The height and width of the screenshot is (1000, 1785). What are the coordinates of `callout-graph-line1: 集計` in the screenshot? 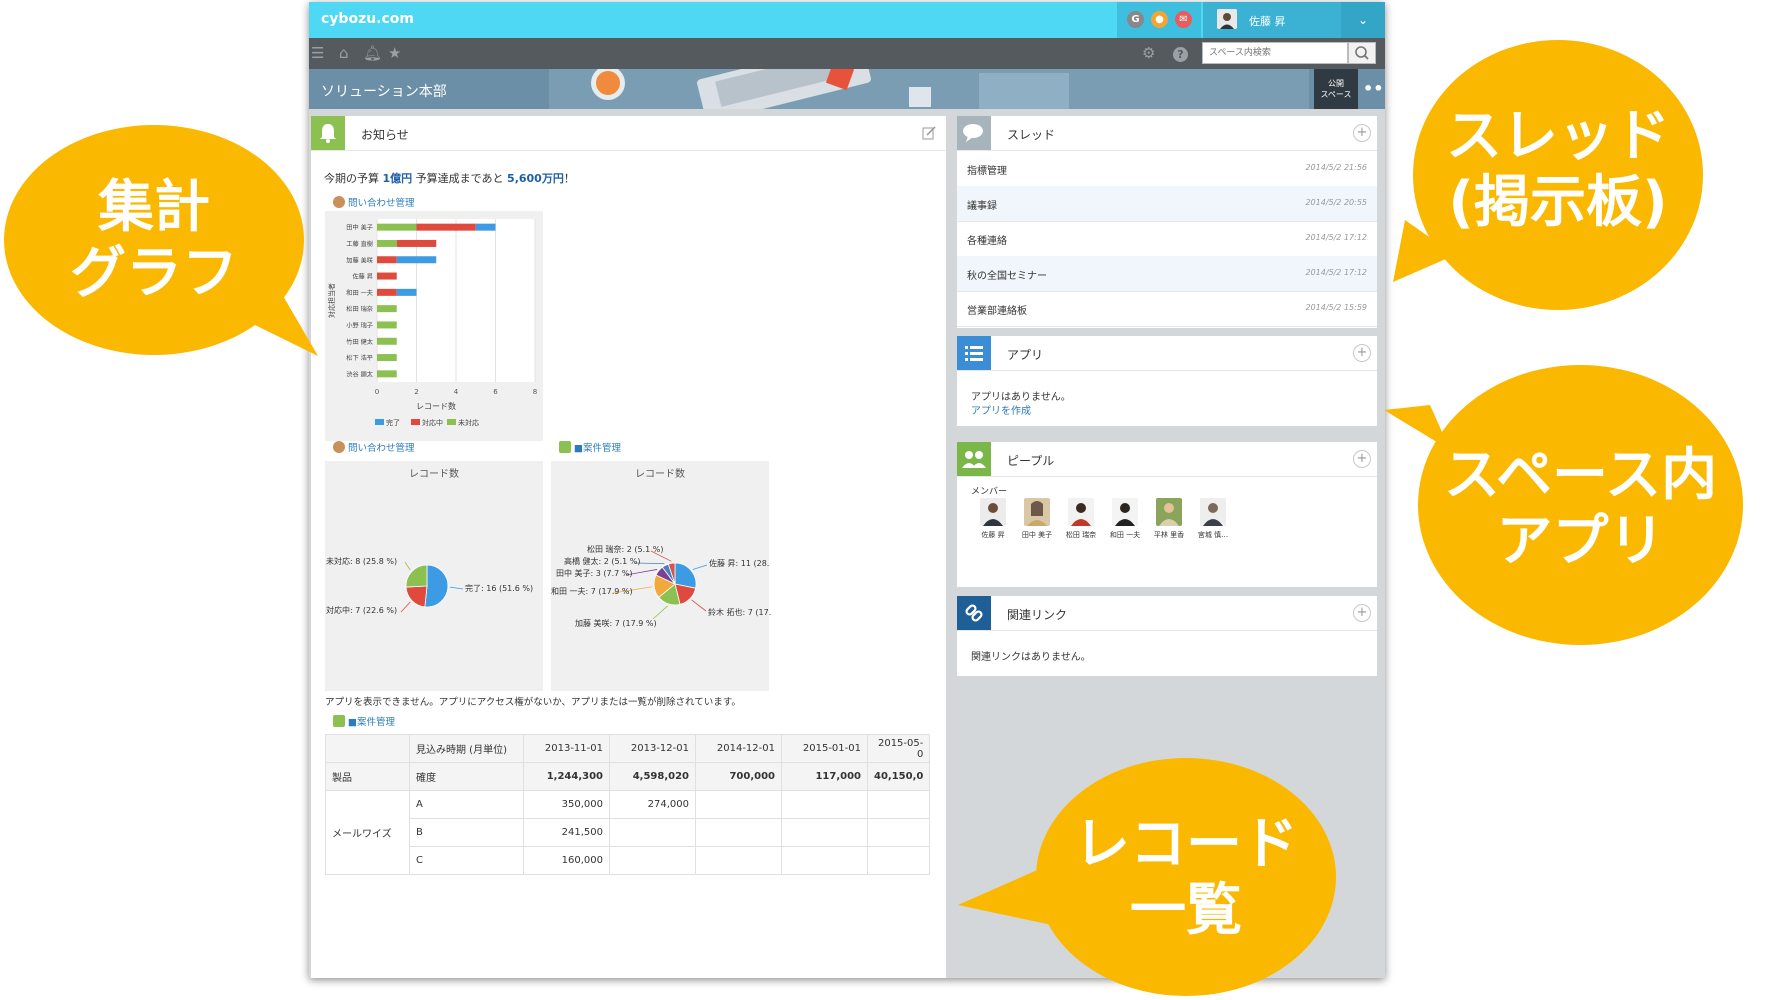 It's located at (154, 207).